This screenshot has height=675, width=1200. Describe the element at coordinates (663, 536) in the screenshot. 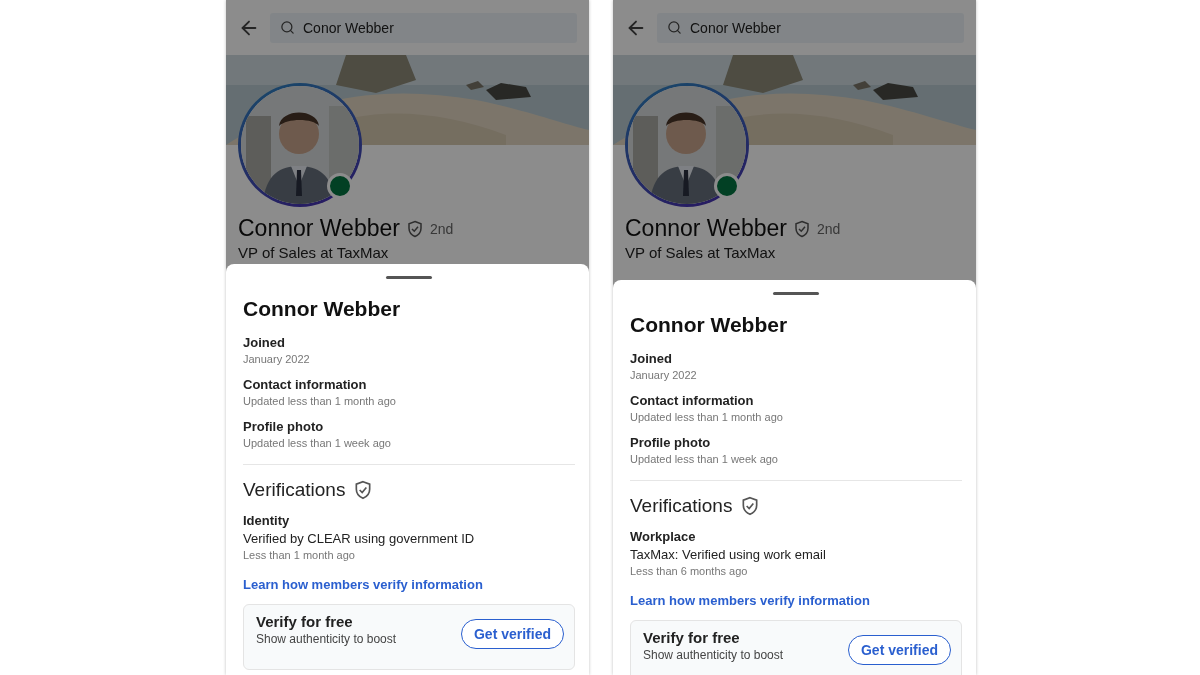

I see `verification-type: Workplace` at that location.